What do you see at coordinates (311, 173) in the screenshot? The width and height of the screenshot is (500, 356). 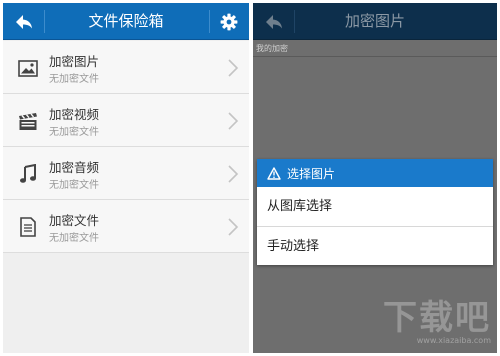 I see `dialog-title: 选择图片` at bounding box center [311, 173].